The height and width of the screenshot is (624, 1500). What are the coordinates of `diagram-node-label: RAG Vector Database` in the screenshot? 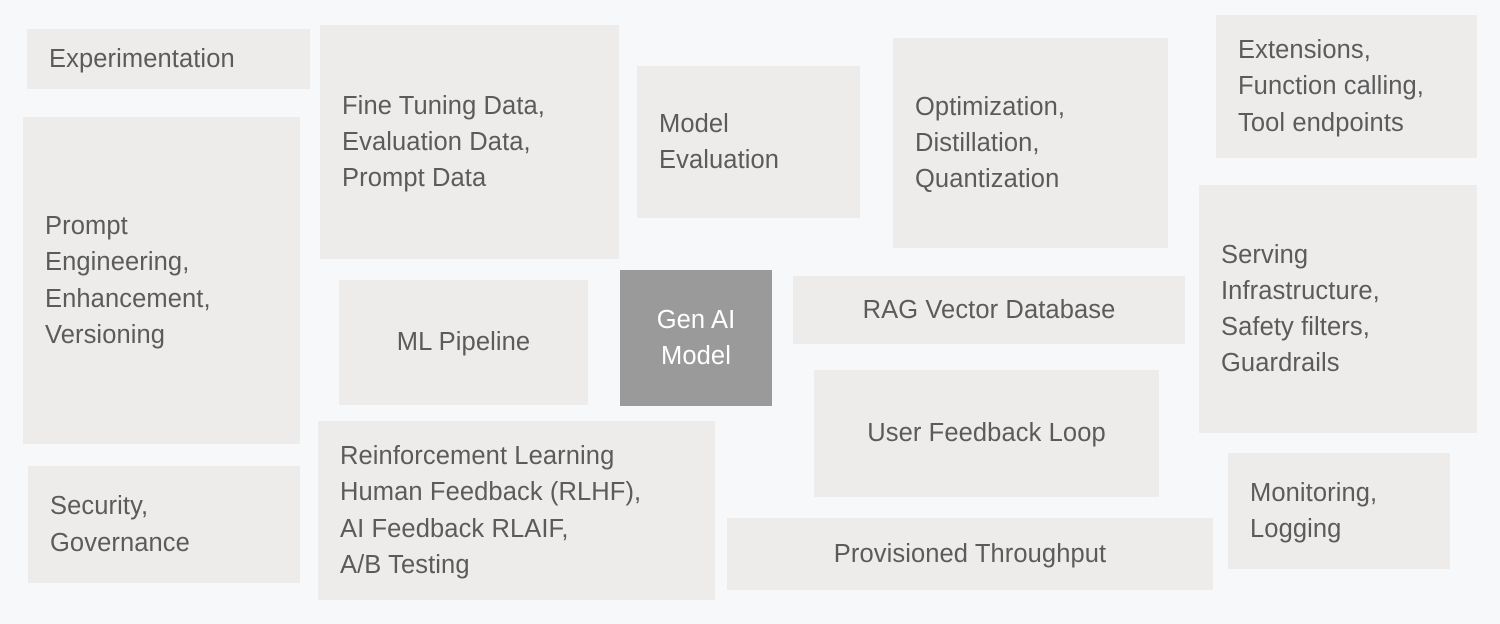 It's located at (989, 309).